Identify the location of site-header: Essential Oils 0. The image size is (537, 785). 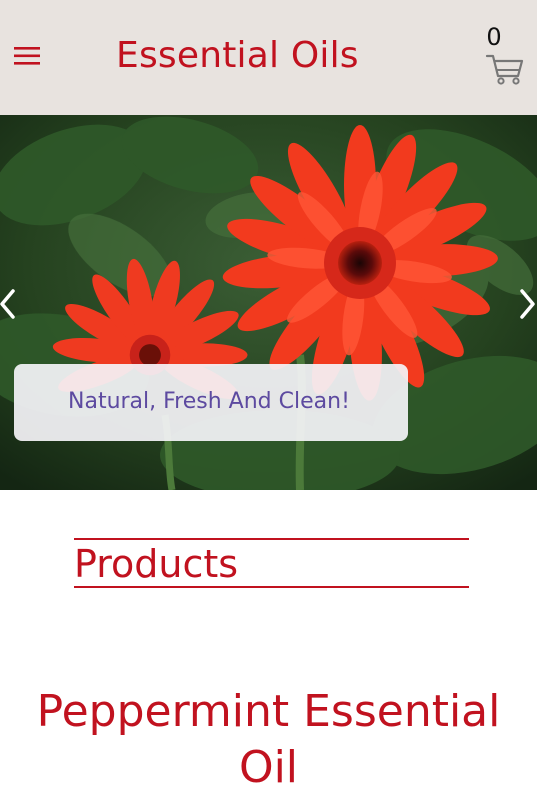
(268, 57).